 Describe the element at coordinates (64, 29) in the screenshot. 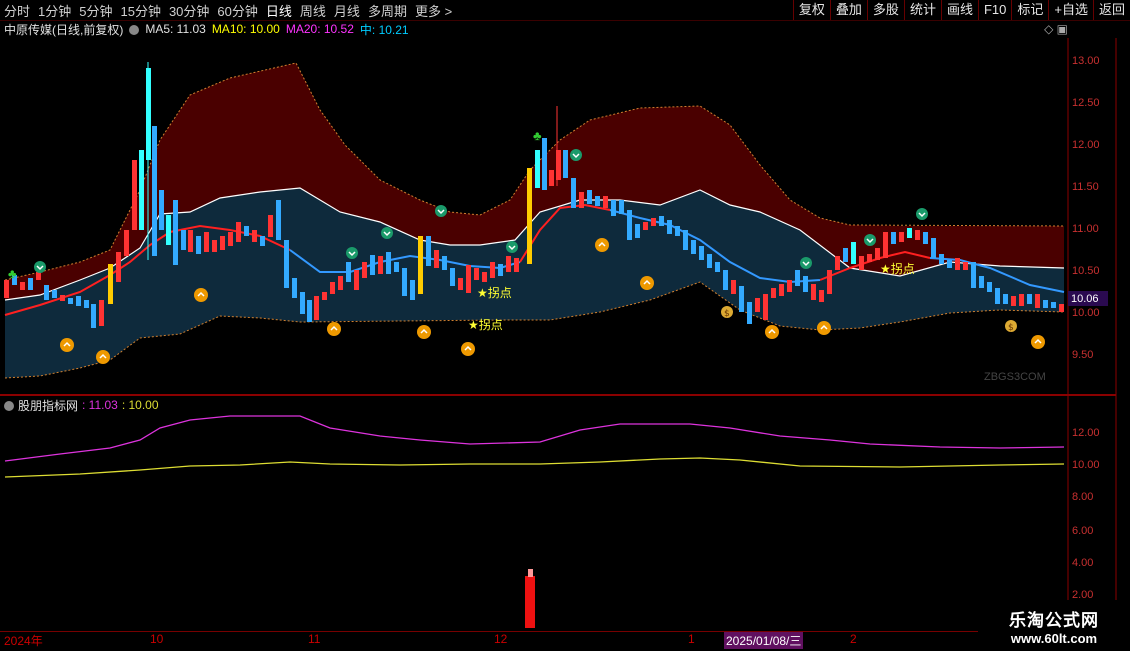

I see `stock-title: 中原传媒(日线,前复权)` at that location.